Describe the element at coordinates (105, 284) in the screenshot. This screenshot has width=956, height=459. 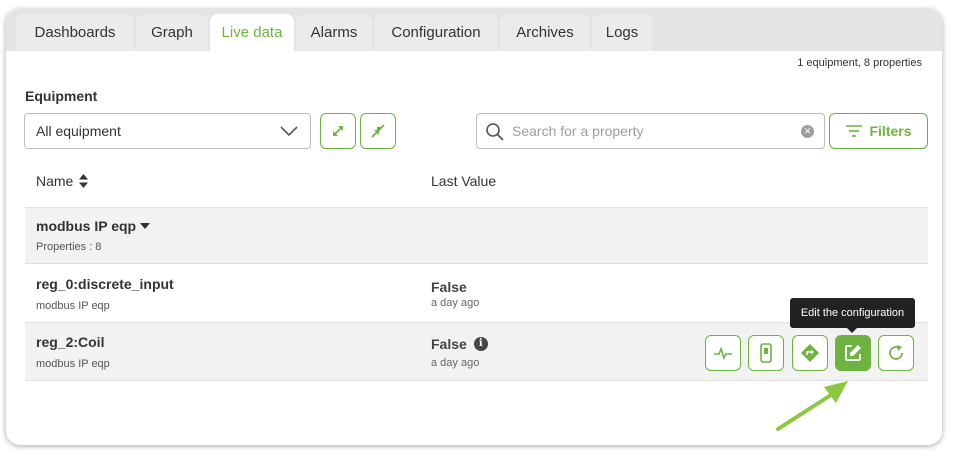
I see `property-name: reg_0:discrete_input` at that location.